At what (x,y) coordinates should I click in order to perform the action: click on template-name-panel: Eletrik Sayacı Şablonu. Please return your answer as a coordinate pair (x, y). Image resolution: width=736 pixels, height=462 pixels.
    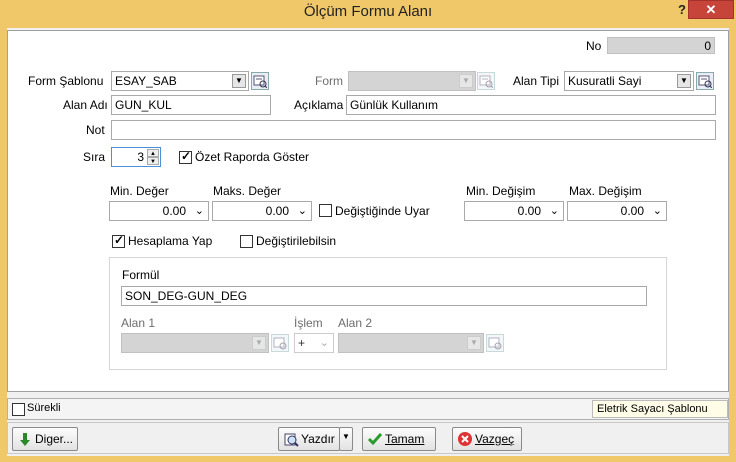
    Looking at the image, I should click on (660, 409).